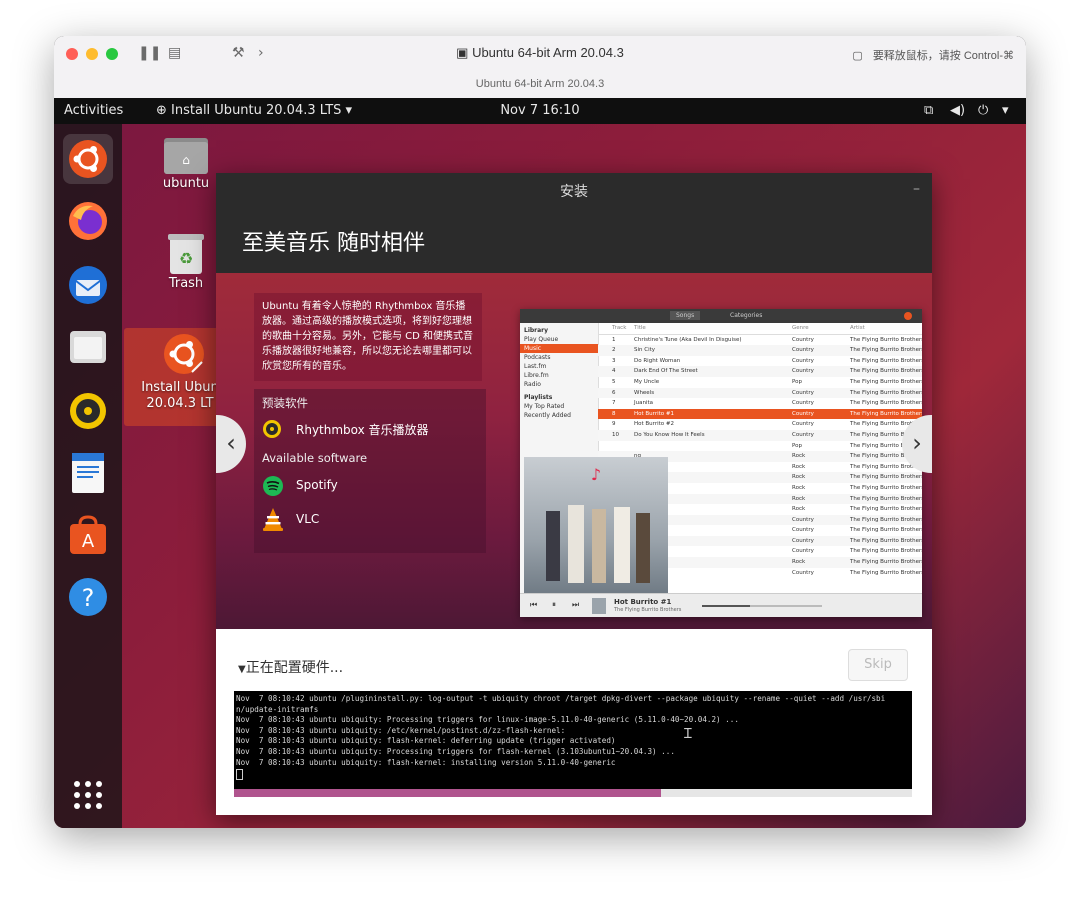 This screenshot has height=900, width=1080. Describe the element at coordinates (614, 424) in the screenshot. I see `track-number: 9` at that location.